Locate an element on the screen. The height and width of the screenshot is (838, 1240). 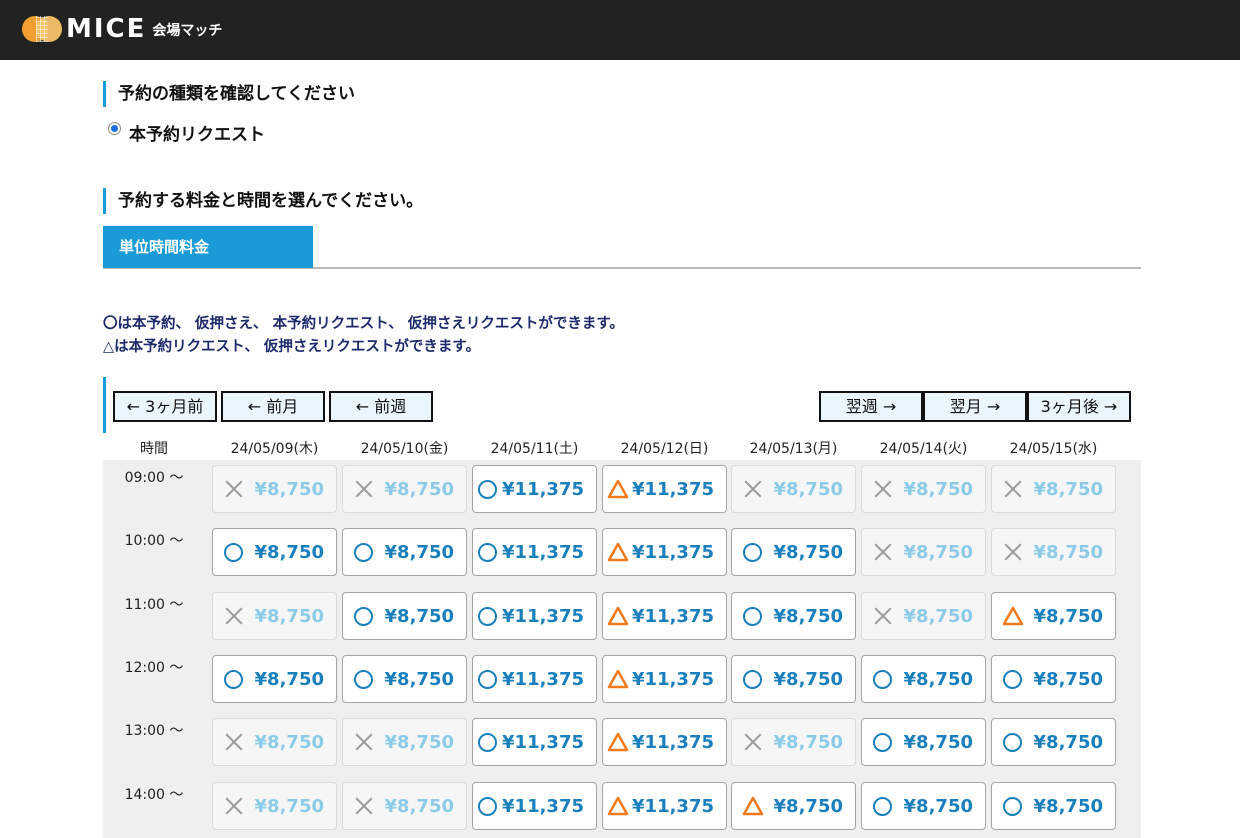
prev-month-button: ← 前月 is located at coordinates (273, 406).